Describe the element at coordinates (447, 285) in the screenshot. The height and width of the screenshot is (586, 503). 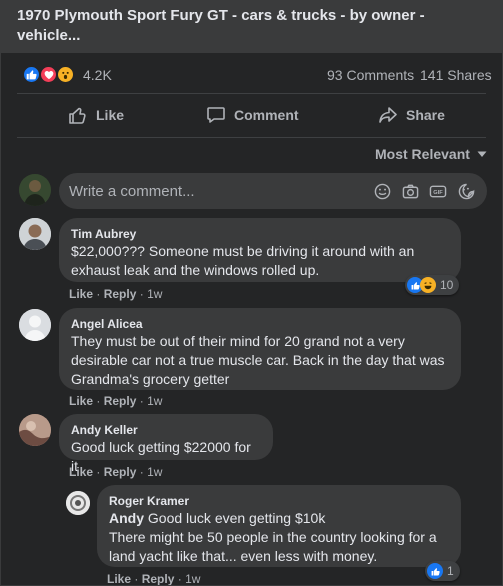
I see `comment-reaction-count: 10` at that location.